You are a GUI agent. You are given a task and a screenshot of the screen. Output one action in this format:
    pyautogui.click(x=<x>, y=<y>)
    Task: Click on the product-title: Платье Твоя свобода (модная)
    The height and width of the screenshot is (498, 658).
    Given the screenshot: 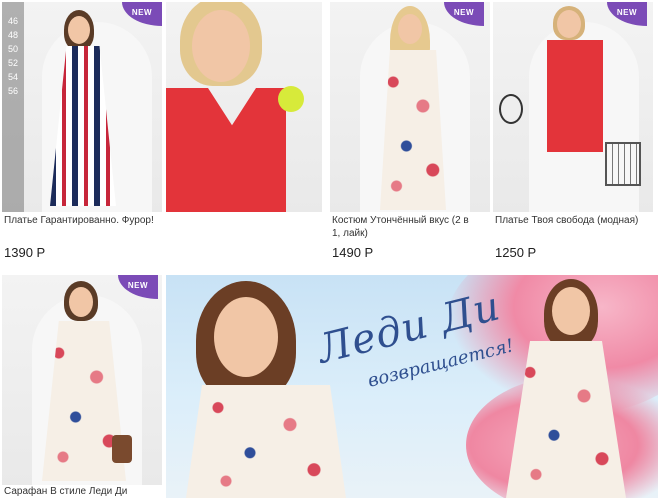 What is the action you would take?
    pyautogui.click(x=574, y=220)
    